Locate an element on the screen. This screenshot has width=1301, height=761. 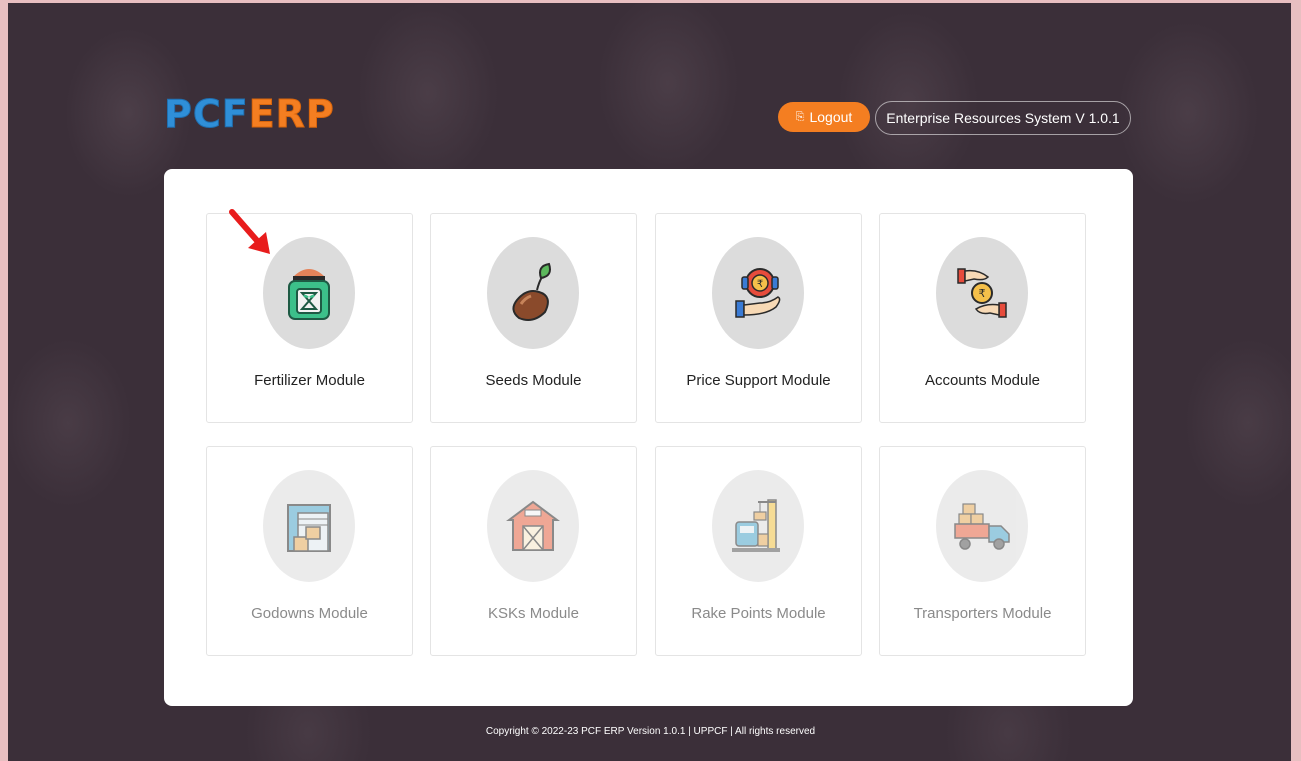
system-version-label: Enterprise Resources System V 1.0.1 is located at coordinates (1003, 118).